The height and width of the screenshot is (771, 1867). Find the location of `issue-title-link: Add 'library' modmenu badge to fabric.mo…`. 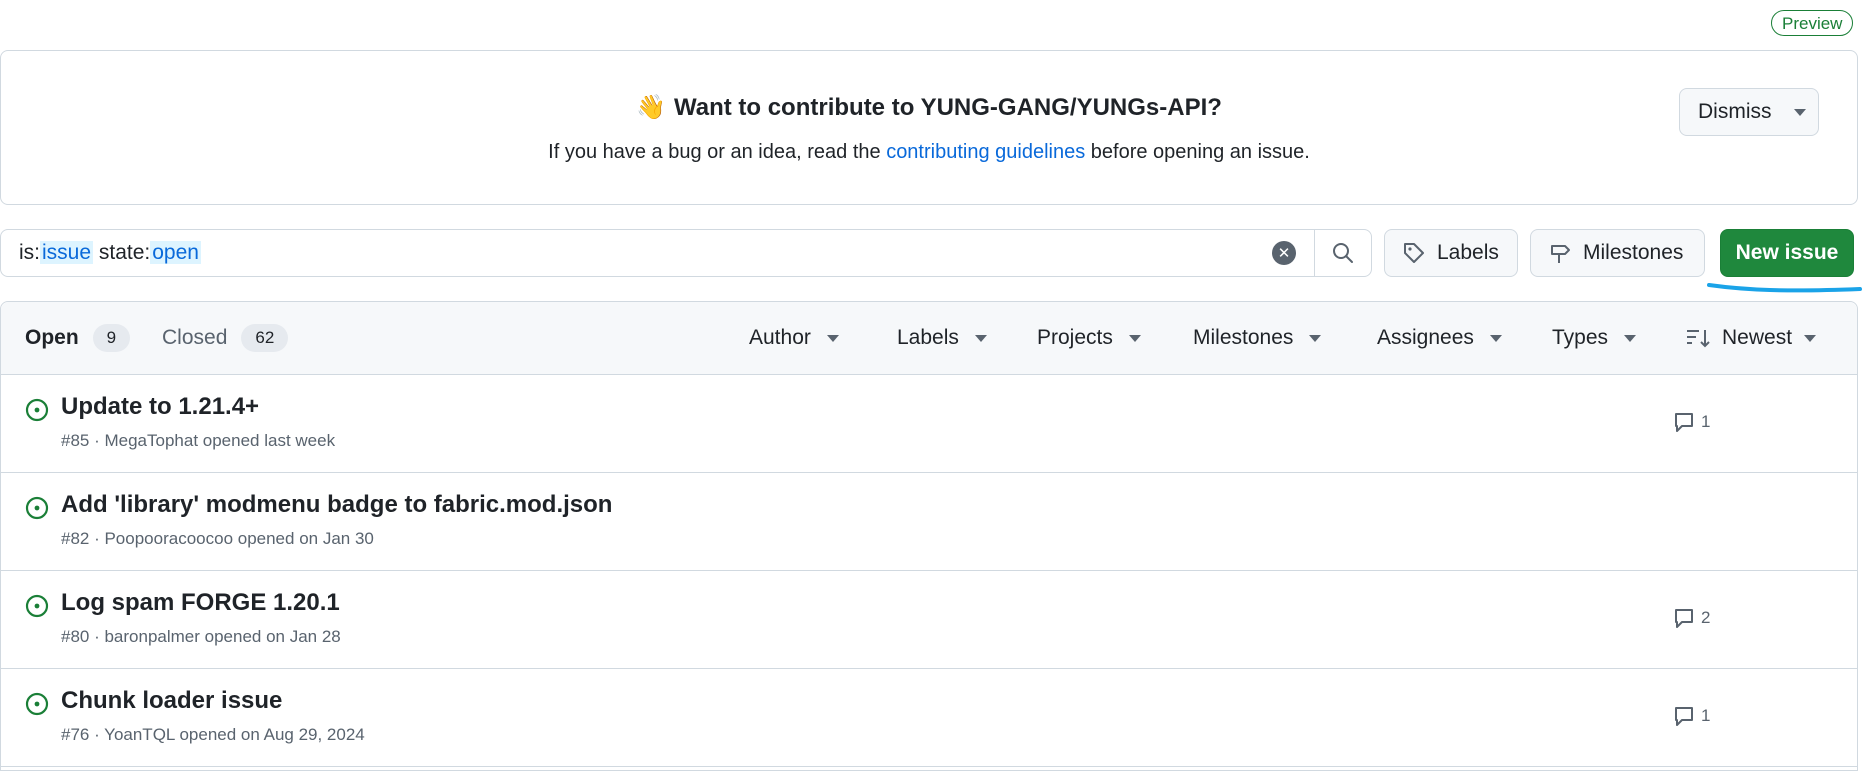

issue-title-link: Add 'library' modmenu badge to fabric.mo… is located at coordinates (336, 505).